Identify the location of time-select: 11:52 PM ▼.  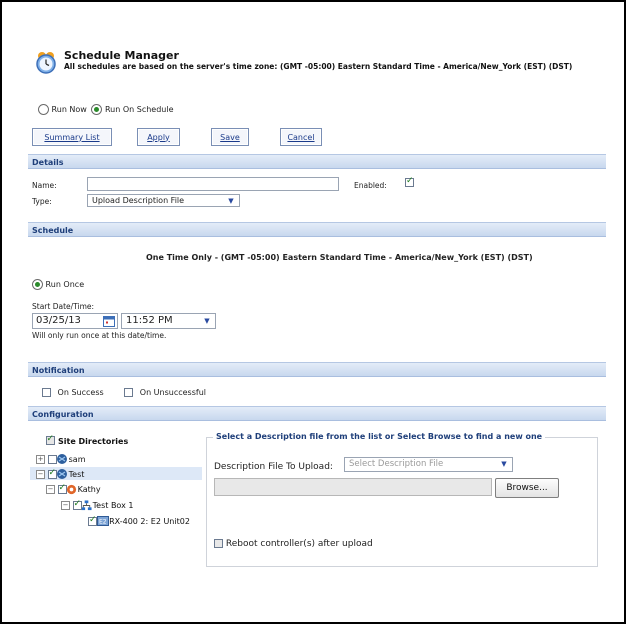
(168, 321).